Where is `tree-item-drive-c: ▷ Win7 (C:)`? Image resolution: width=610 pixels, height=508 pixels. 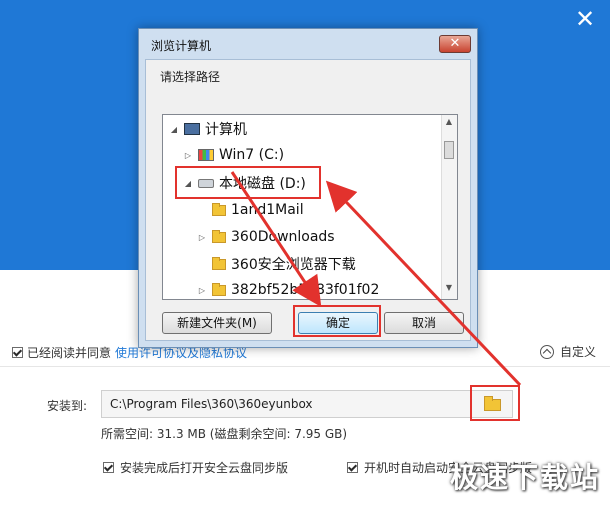 tree-item-drive-c: ▷ Win7 (C:) is located at coordinates (233, 155).